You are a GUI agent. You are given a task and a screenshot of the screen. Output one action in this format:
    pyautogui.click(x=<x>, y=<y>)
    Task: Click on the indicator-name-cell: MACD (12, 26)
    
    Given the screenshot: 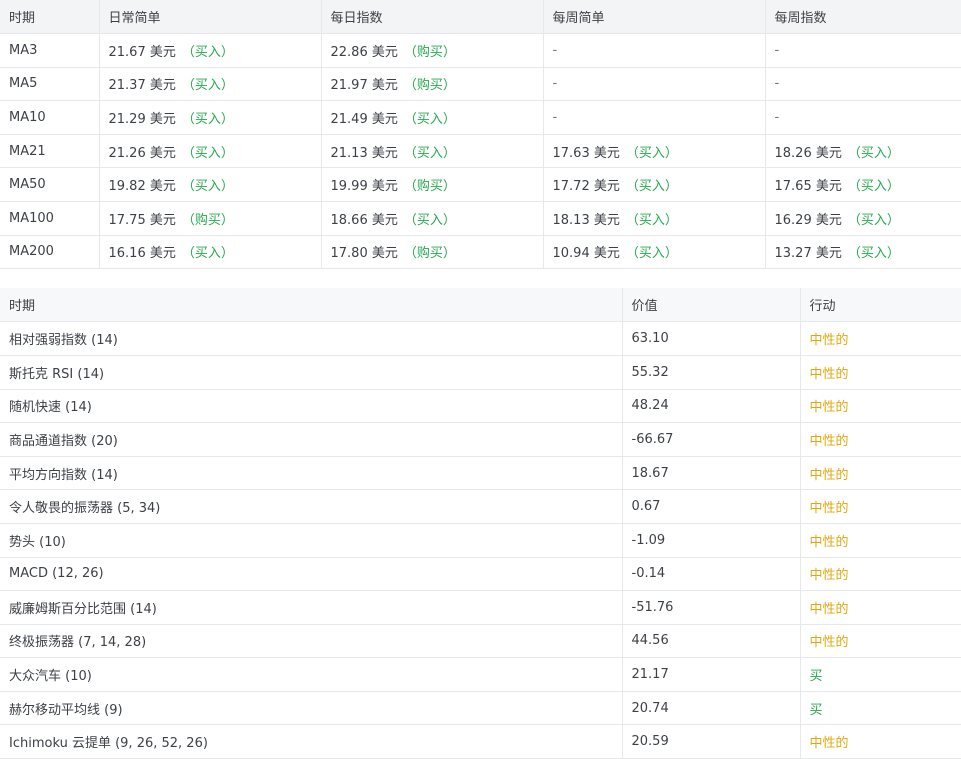 What is the action you would take?
    pyautogui.click(x=311, y=574)
    